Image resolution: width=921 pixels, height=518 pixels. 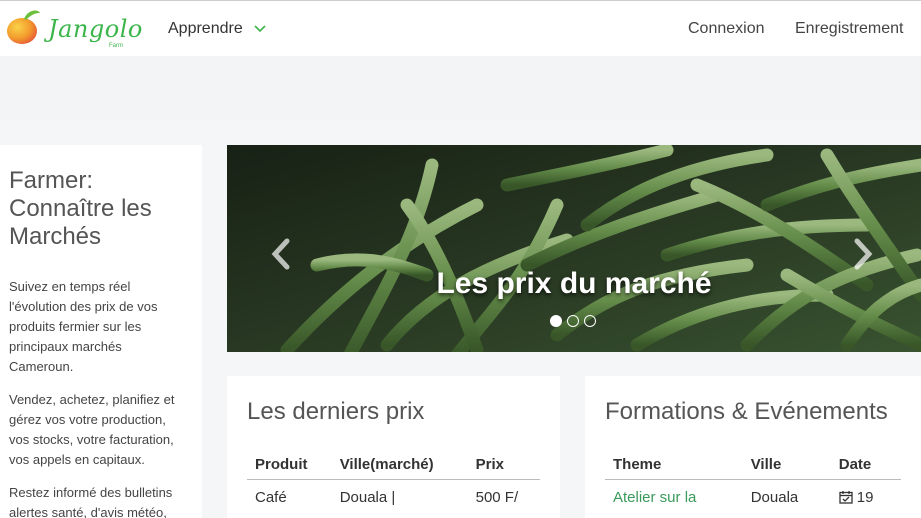 What do you see at coordinates (23, 27) in the screenshot?
I see `mango-logo-icon` at bounding box center [23, 27].